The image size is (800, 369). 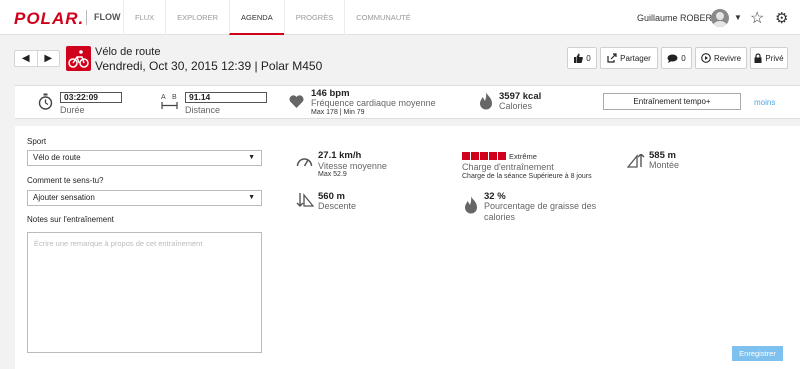 I want to click on star-icon: ☆, so click(x=757, y=18).